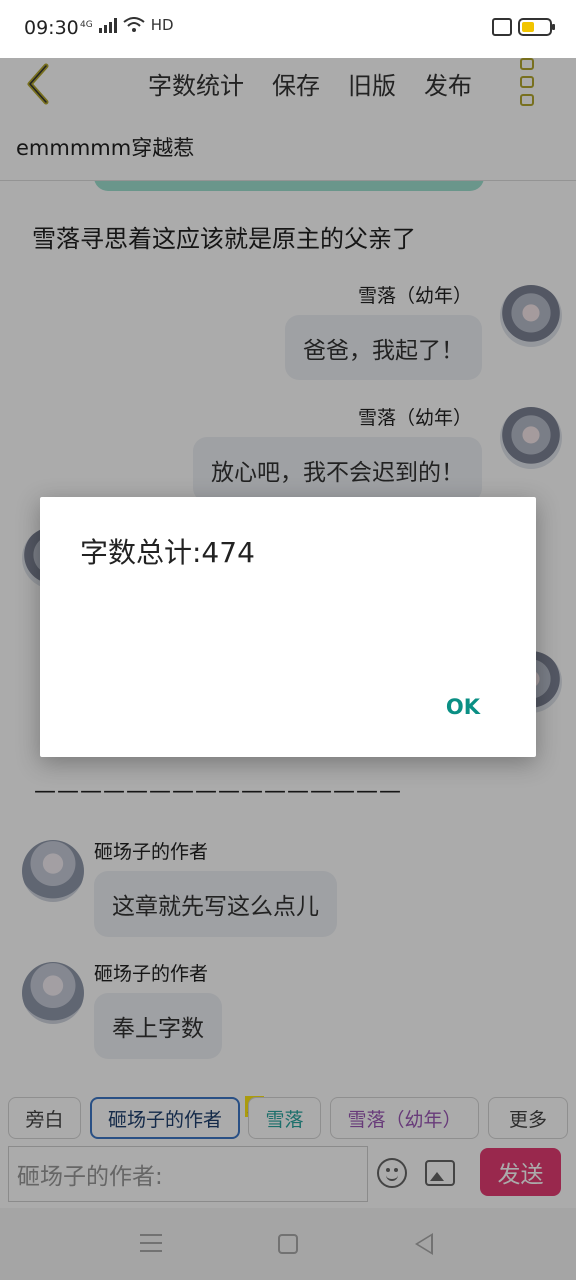 The width and height of the screenshot is (576, 1280). I want to click on dialog-message: 字数总计:474, so click(167, 552).